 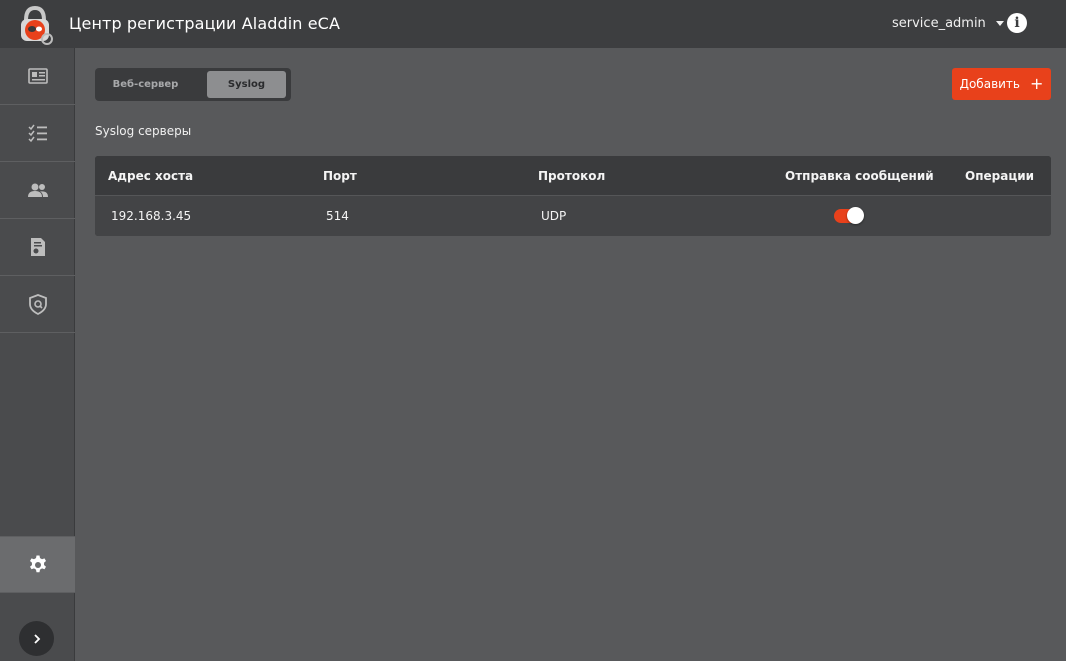 I want to click on shield-icon, so click(x=37, y=304).